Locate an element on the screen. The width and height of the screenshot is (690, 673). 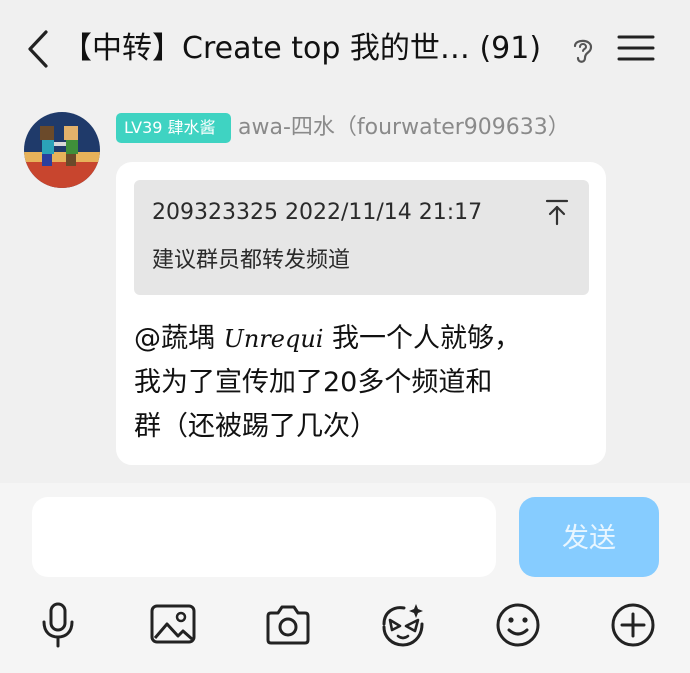
message-line-3: 群（还被踢了几次） is located at coordinates (255, 426).